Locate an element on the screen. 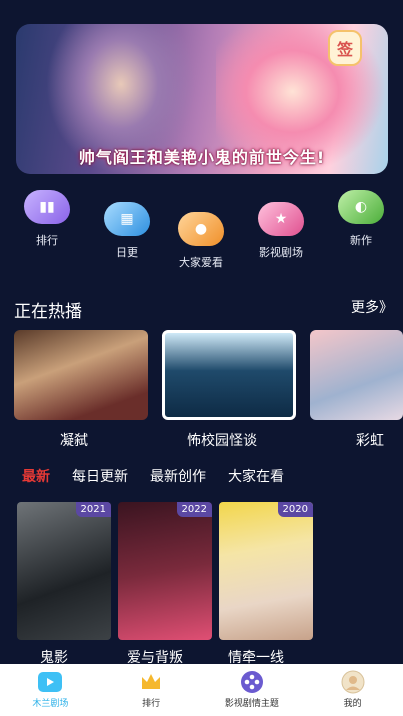  poster-card-1: 2022 is located at coordinates (165, 571).